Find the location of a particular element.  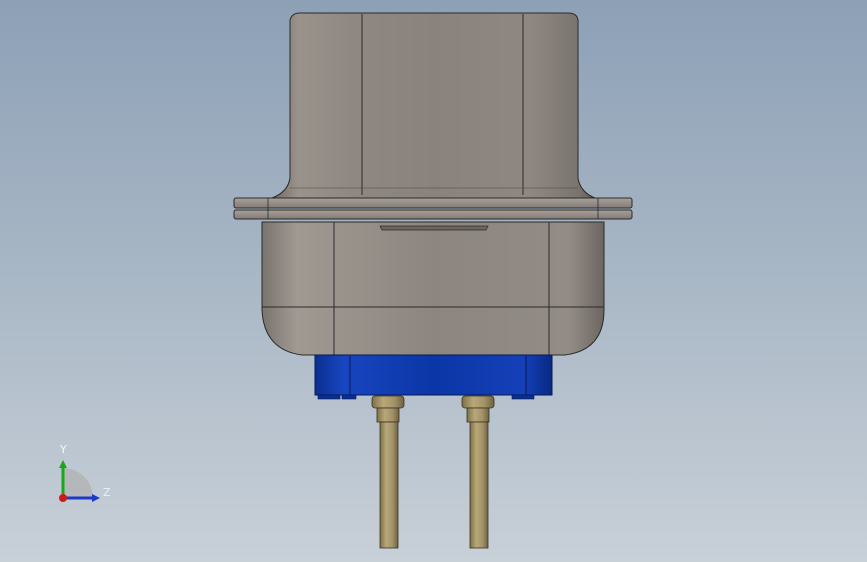

y-axis-head is located at coordinates (63, 464).